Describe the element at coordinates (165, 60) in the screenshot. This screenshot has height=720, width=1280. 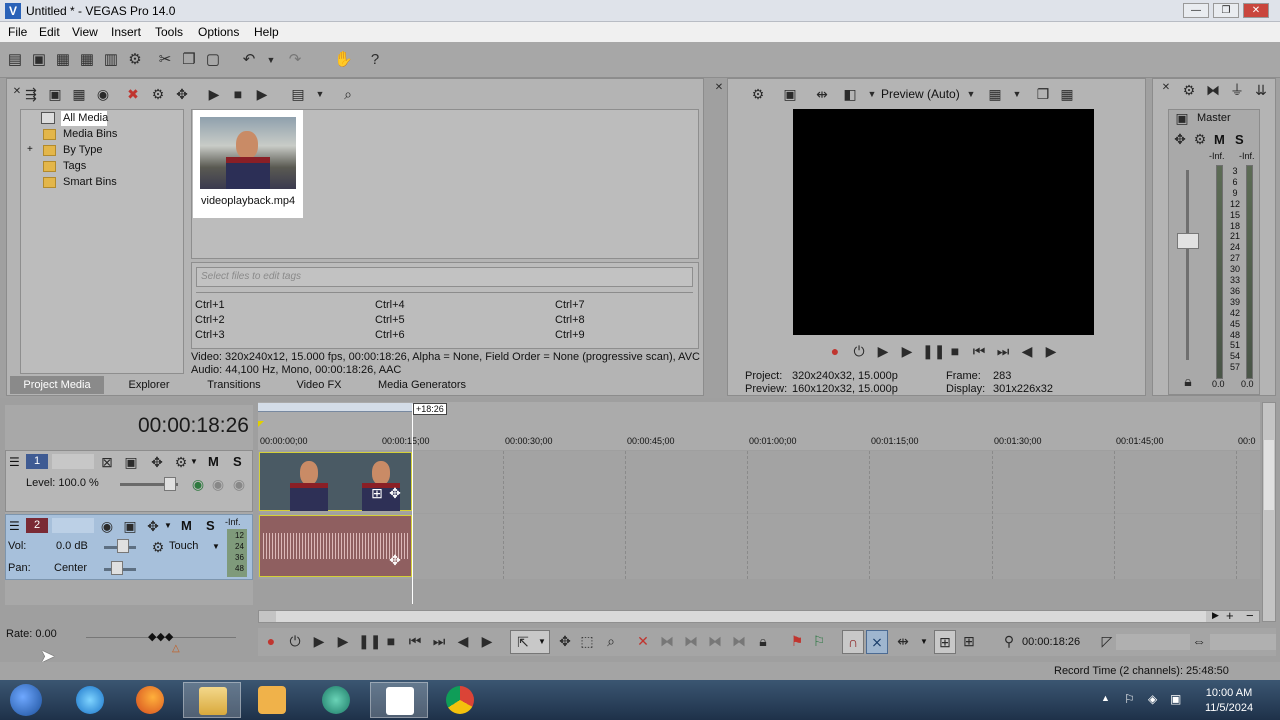
I see `cut-icon: ✂` at that location.